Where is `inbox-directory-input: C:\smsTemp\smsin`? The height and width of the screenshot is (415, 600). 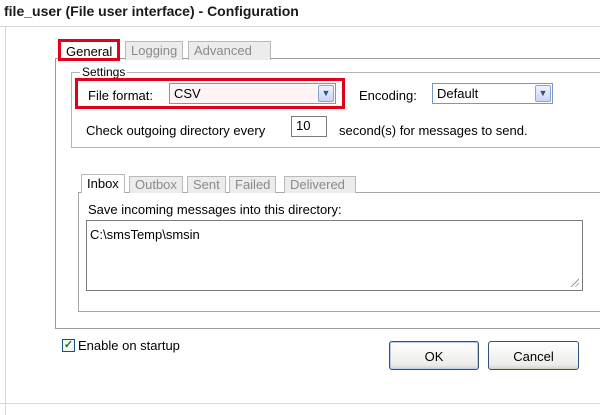 inbox-directory-input: C:\smsTemp\smsin is located at coordinates (334, 255).